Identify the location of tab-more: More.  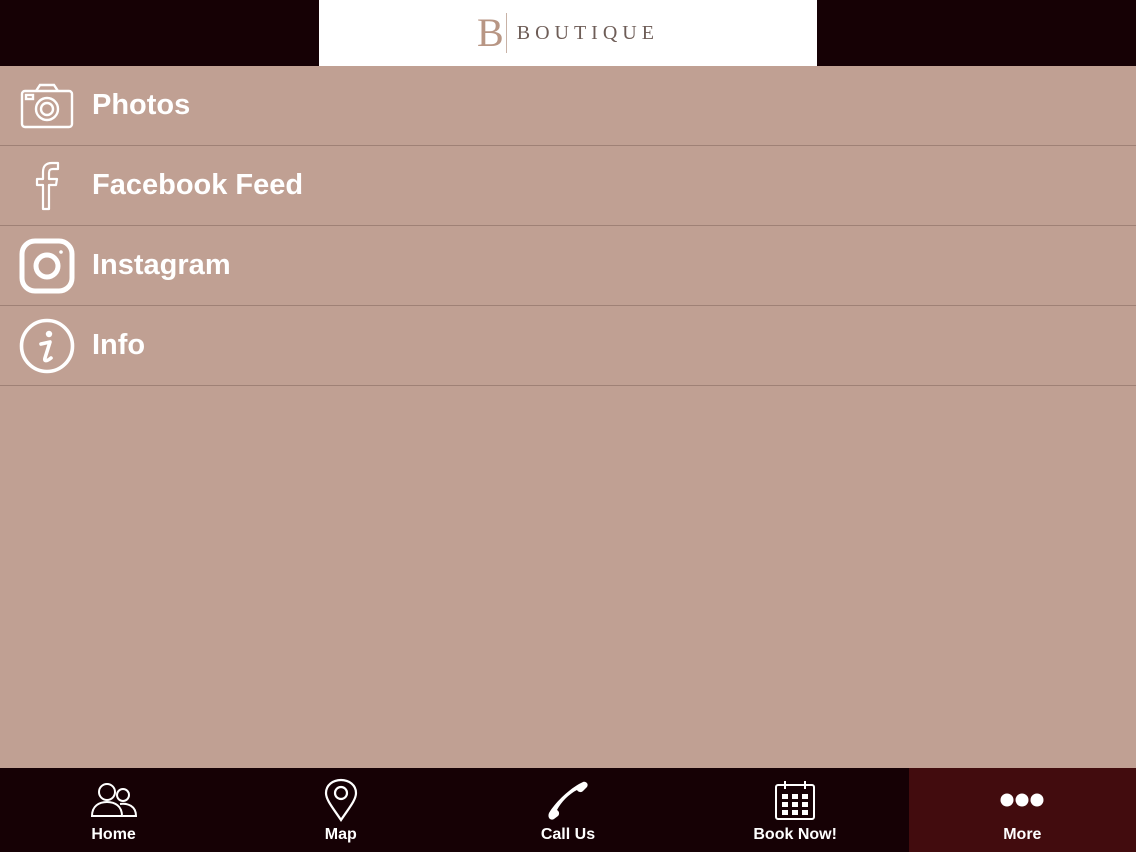
(1022, 810).